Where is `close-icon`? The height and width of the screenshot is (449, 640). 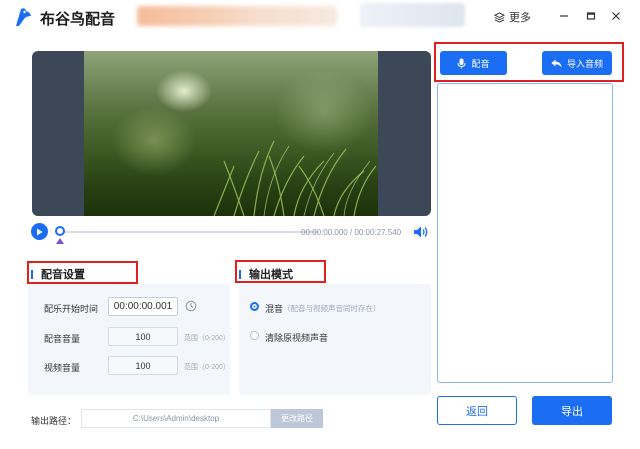
close-icon is located at coordinates (616, 16).